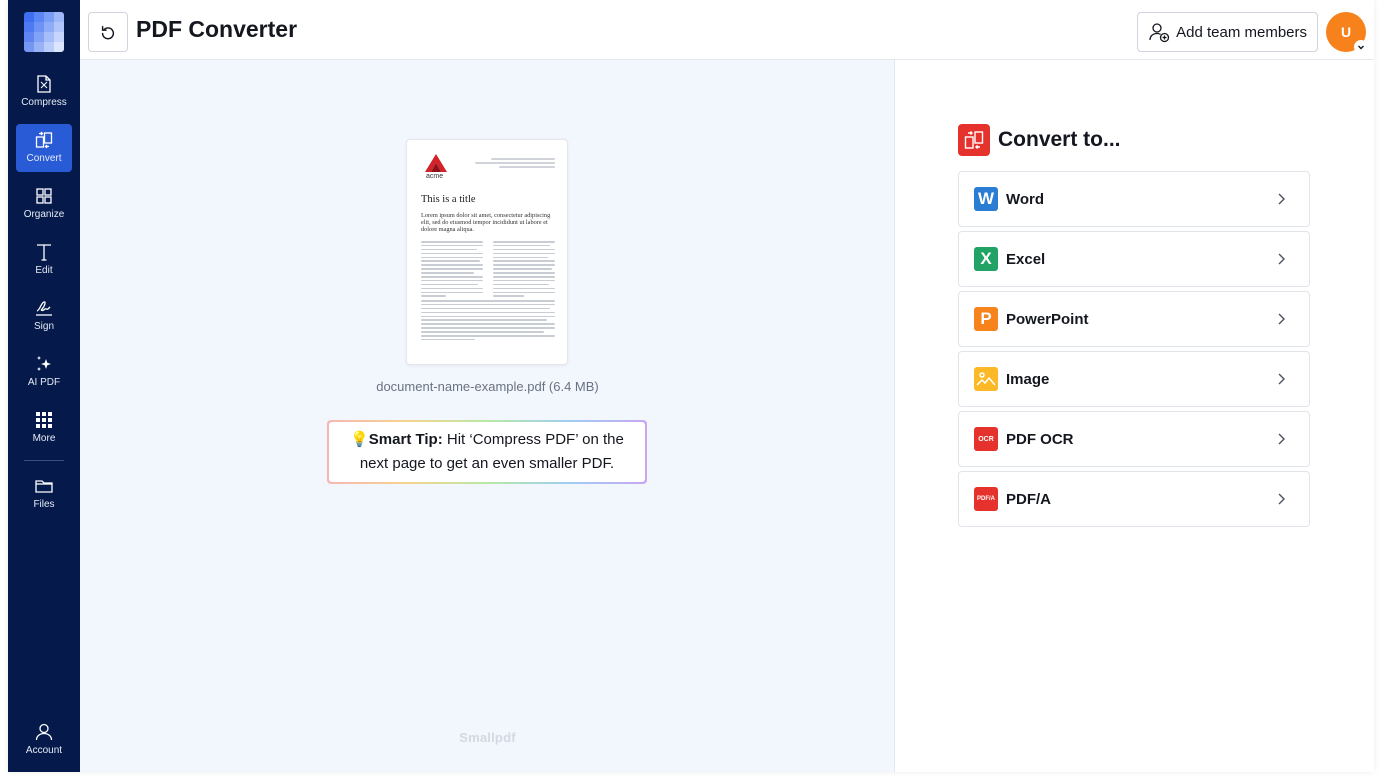  I want to click on sidebar-divider, so click(44, 460).